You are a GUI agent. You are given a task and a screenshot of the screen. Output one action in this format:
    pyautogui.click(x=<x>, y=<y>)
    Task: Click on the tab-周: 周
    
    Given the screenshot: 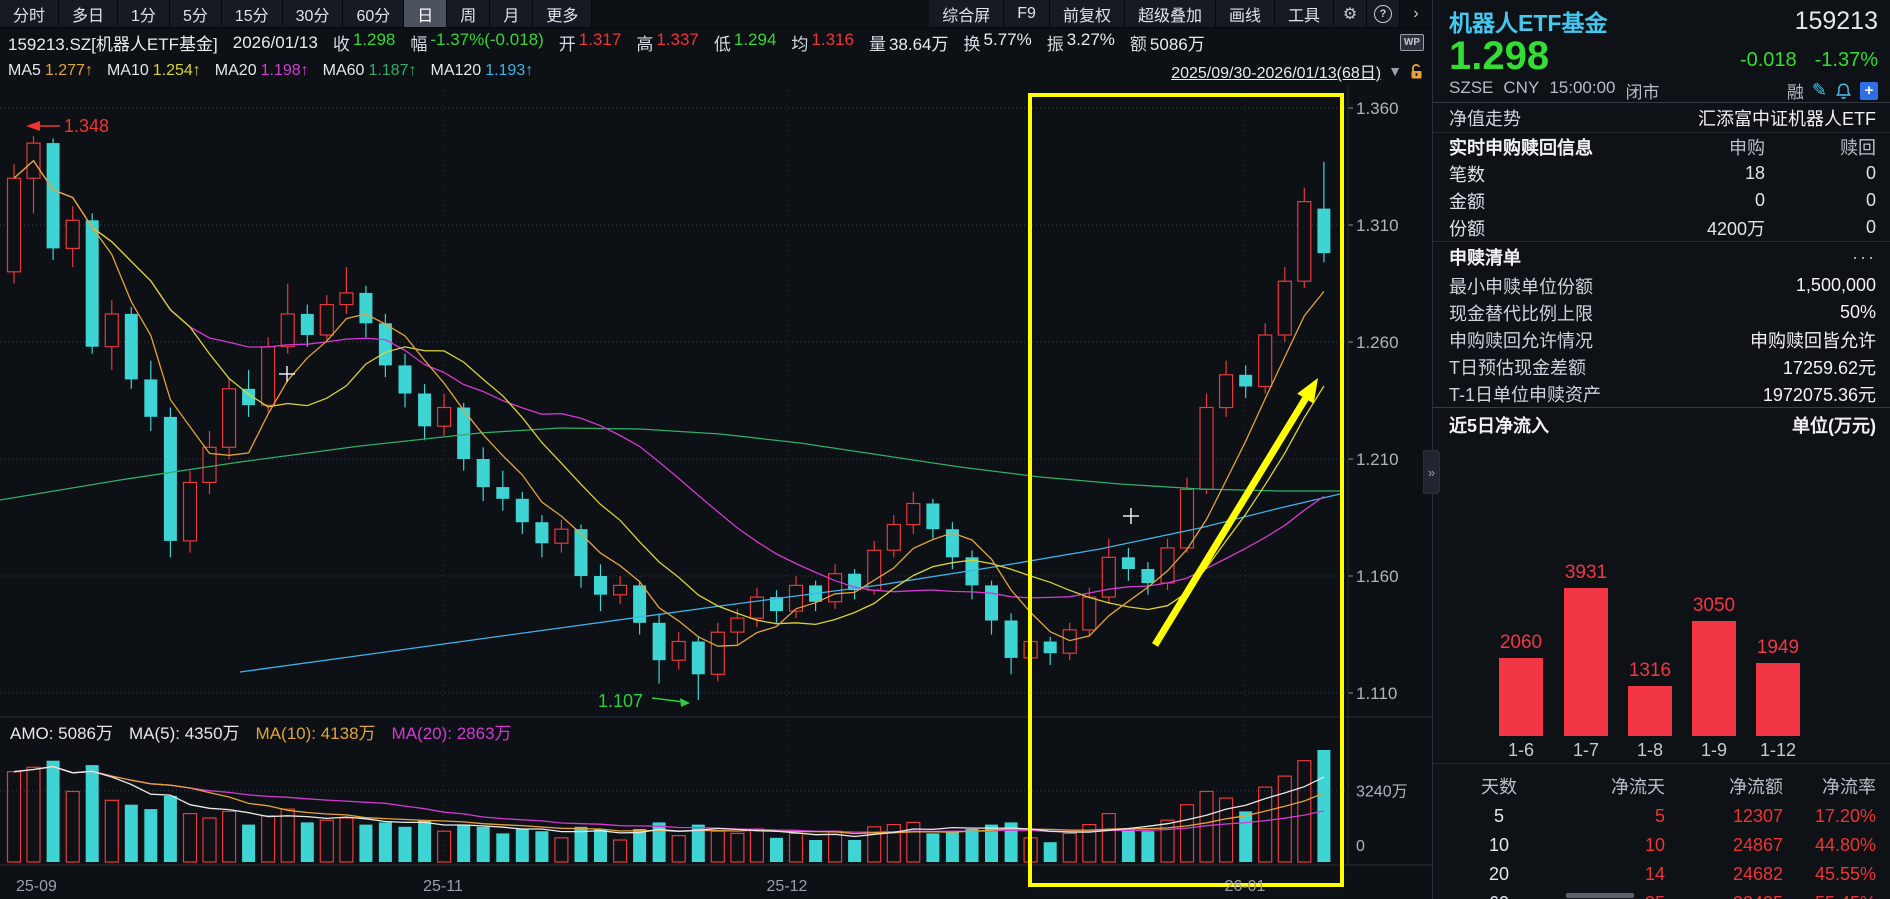 What is the action you would take?
    pyautogui.click(x=469, y=13)
    